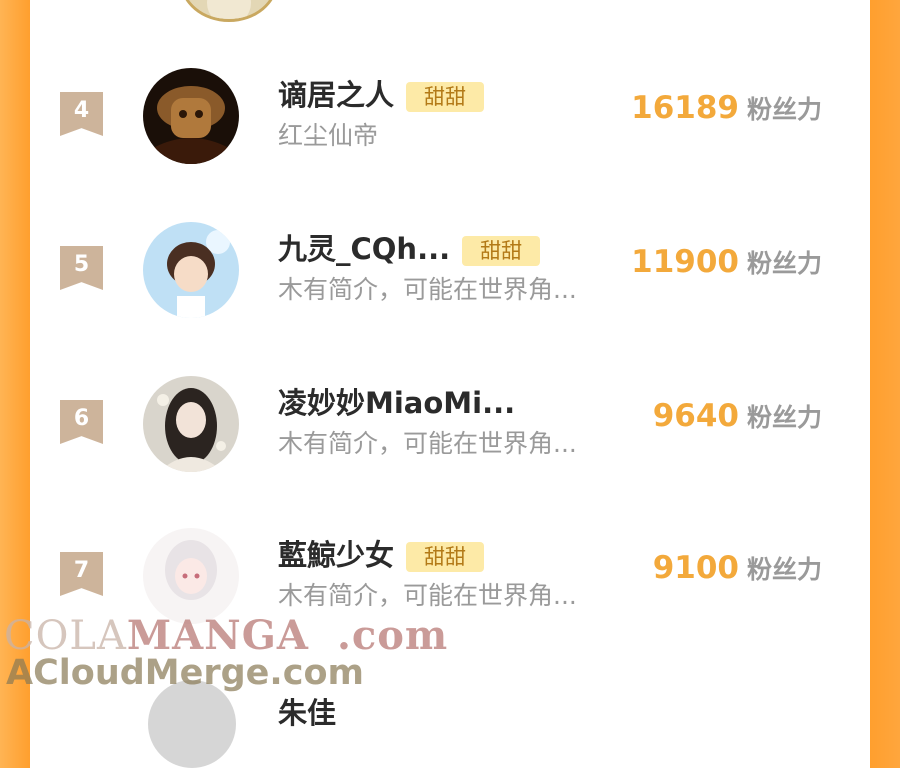  I want to click on user-bio: 红尘仙帝, so click(328, 135).